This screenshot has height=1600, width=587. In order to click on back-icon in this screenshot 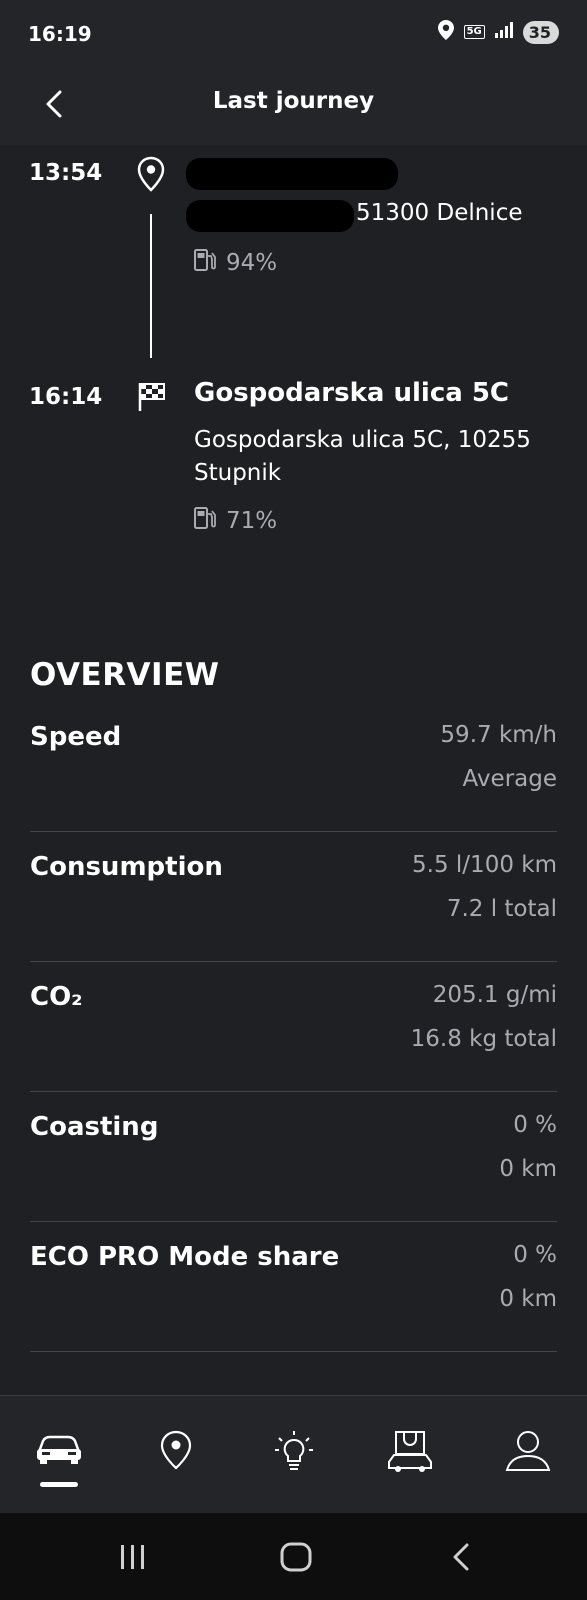, I will do `click(461, 1557)`.